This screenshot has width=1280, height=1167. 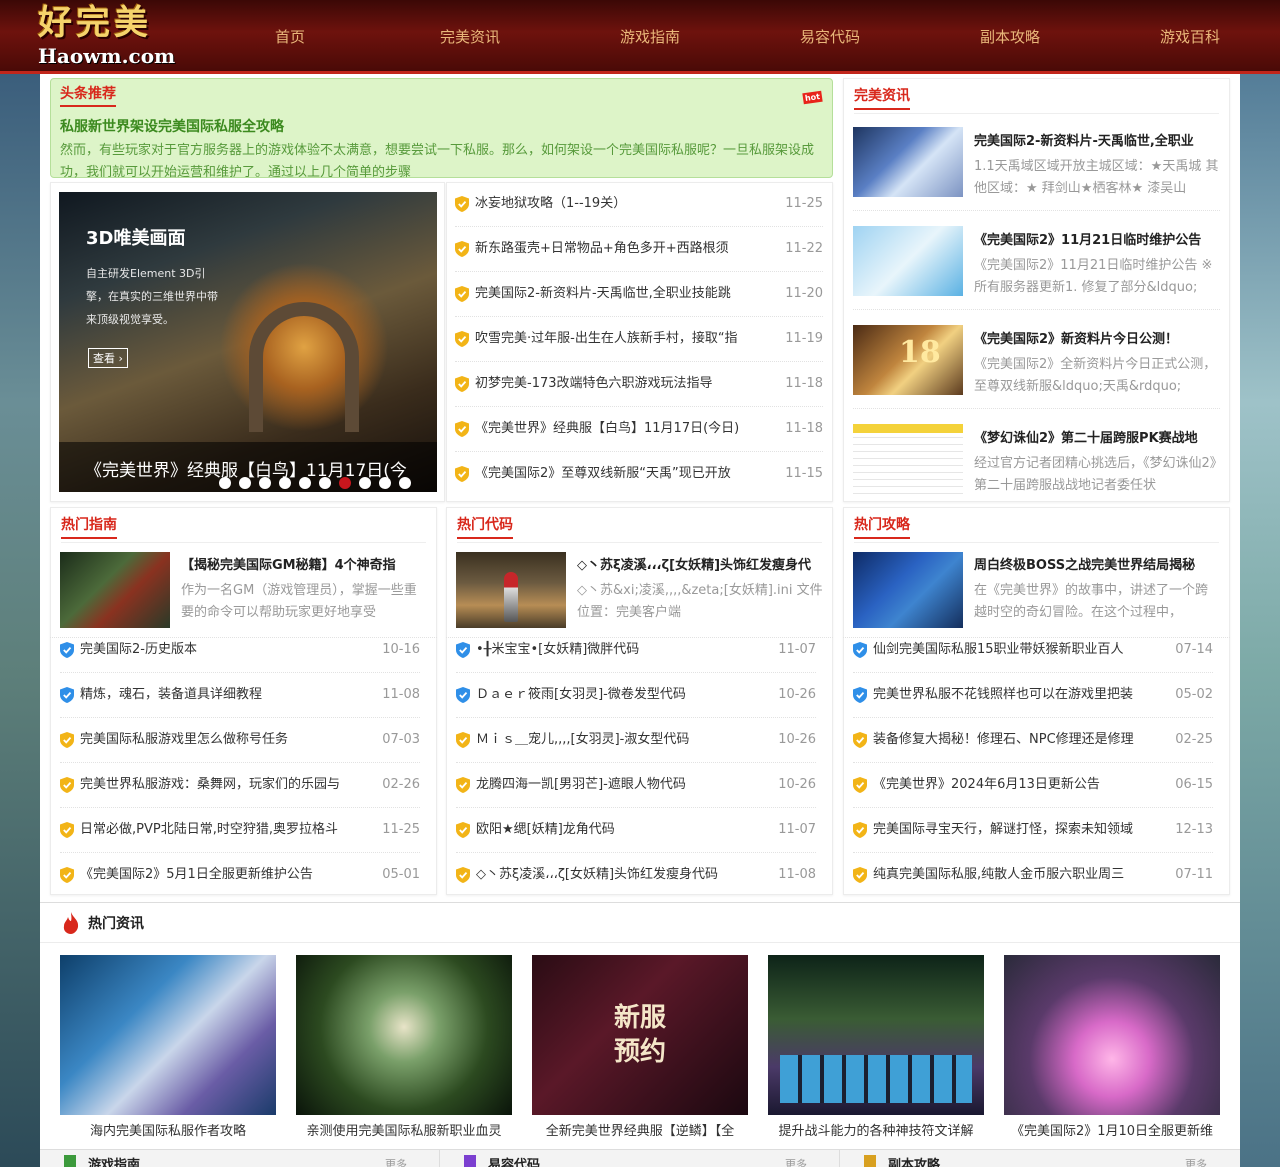 I want to click on list-item: 初梦完美-173改端特色六职游戏玩法指导 11-18, so click(x=639, y=384).